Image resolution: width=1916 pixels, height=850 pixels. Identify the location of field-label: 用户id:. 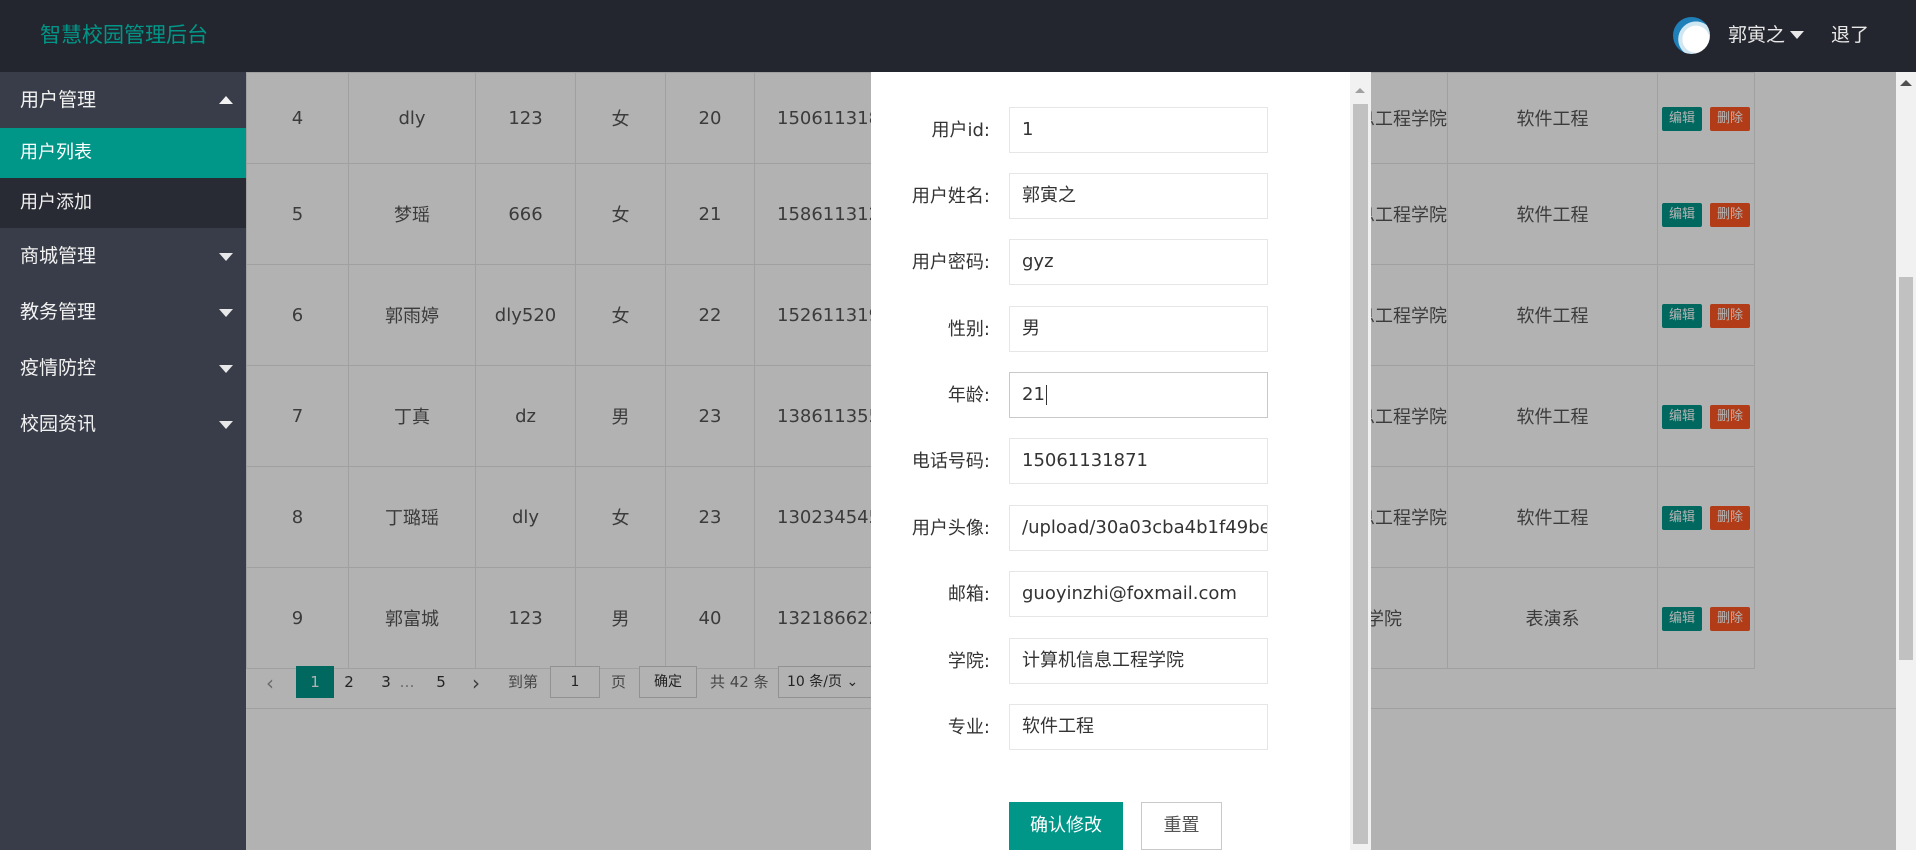
(961, 130).